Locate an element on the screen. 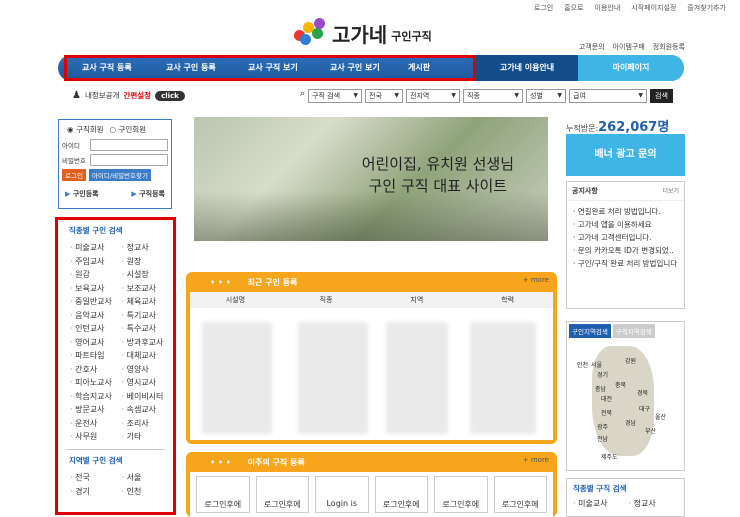 This screenshot has height=517, width=740. job-type-link: 원감 is located at coordinates (96, 274).